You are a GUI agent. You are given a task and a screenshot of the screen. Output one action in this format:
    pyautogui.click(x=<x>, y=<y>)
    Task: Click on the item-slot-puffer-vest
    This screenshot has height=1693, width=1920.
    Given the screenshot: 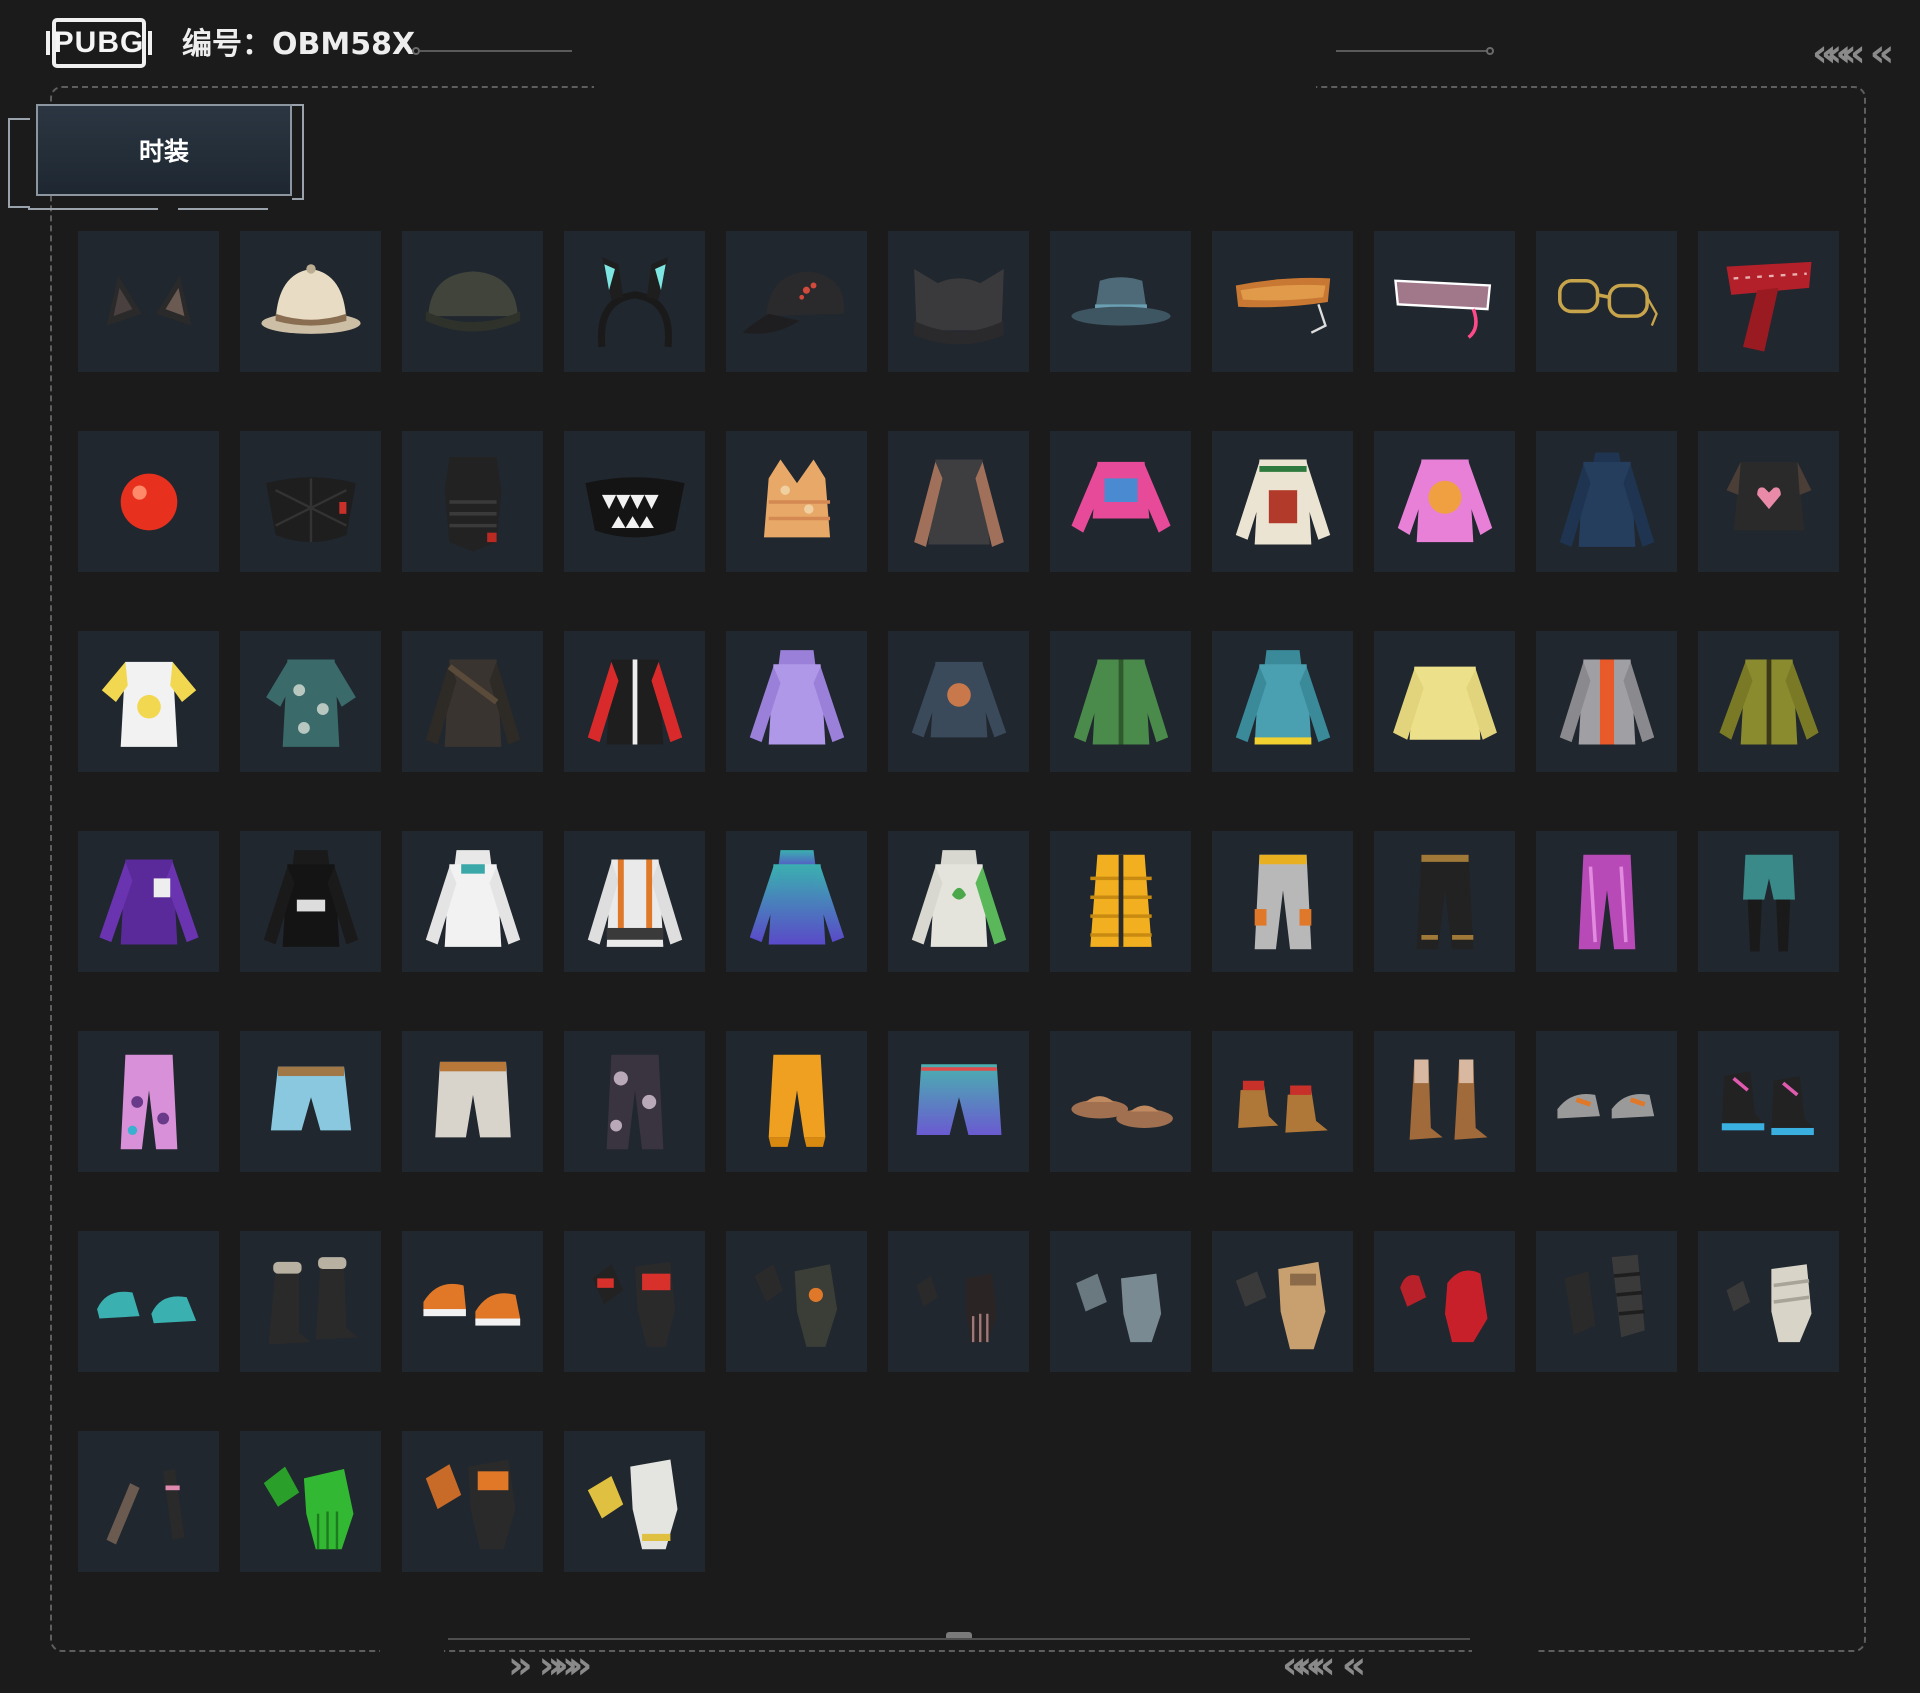 What is the action you would take?
    pyautogui.click(x=1120, y=901)
    